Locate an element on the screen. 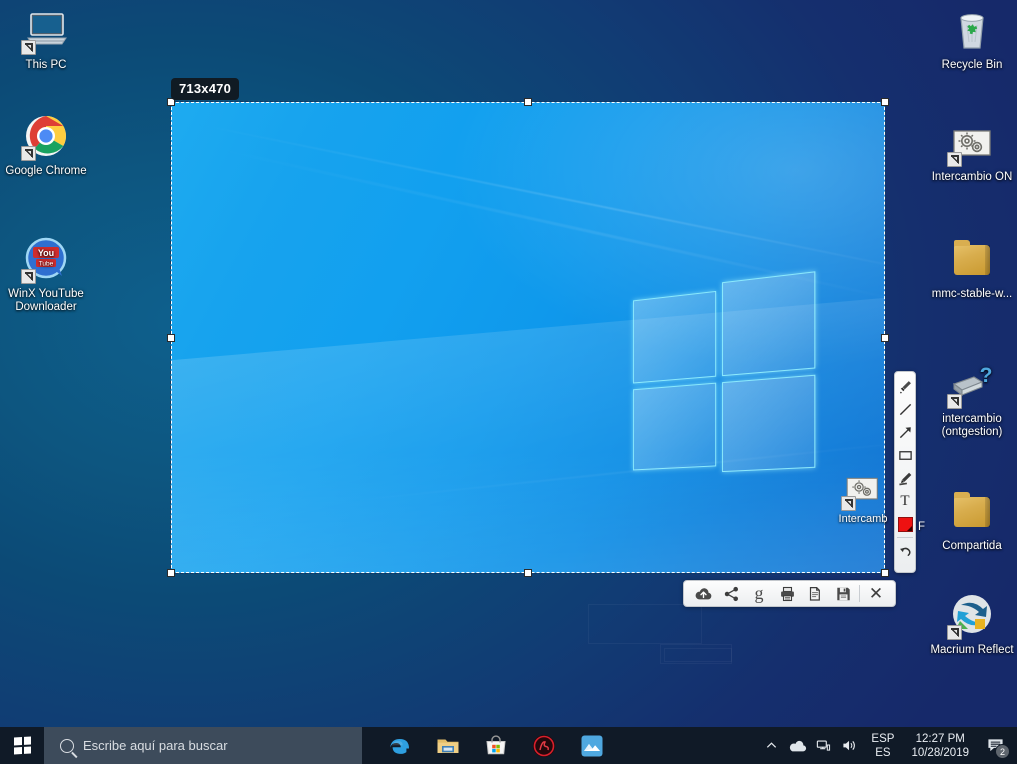  desktop-icon-label: This PC is located at coordinates (46, 65).